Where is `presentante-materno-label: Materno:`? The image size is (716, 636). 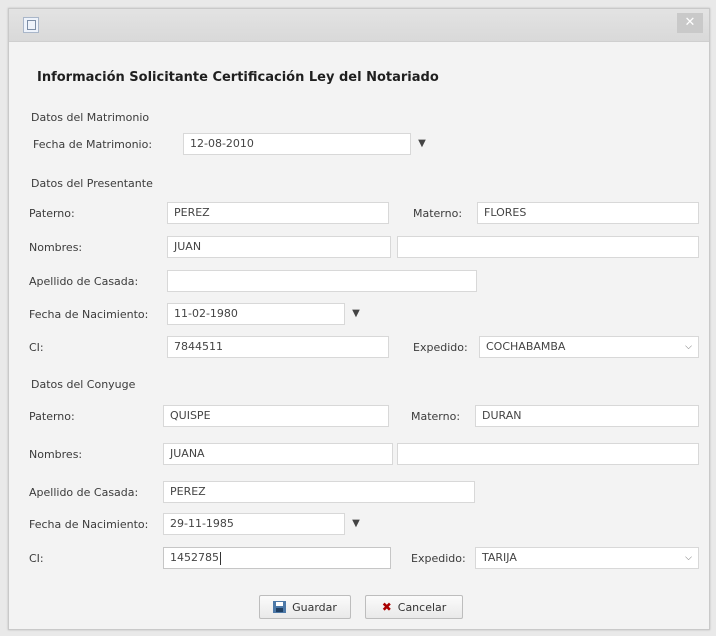
presentante-materno-label: Materno: is located at coordinates (438, 213).